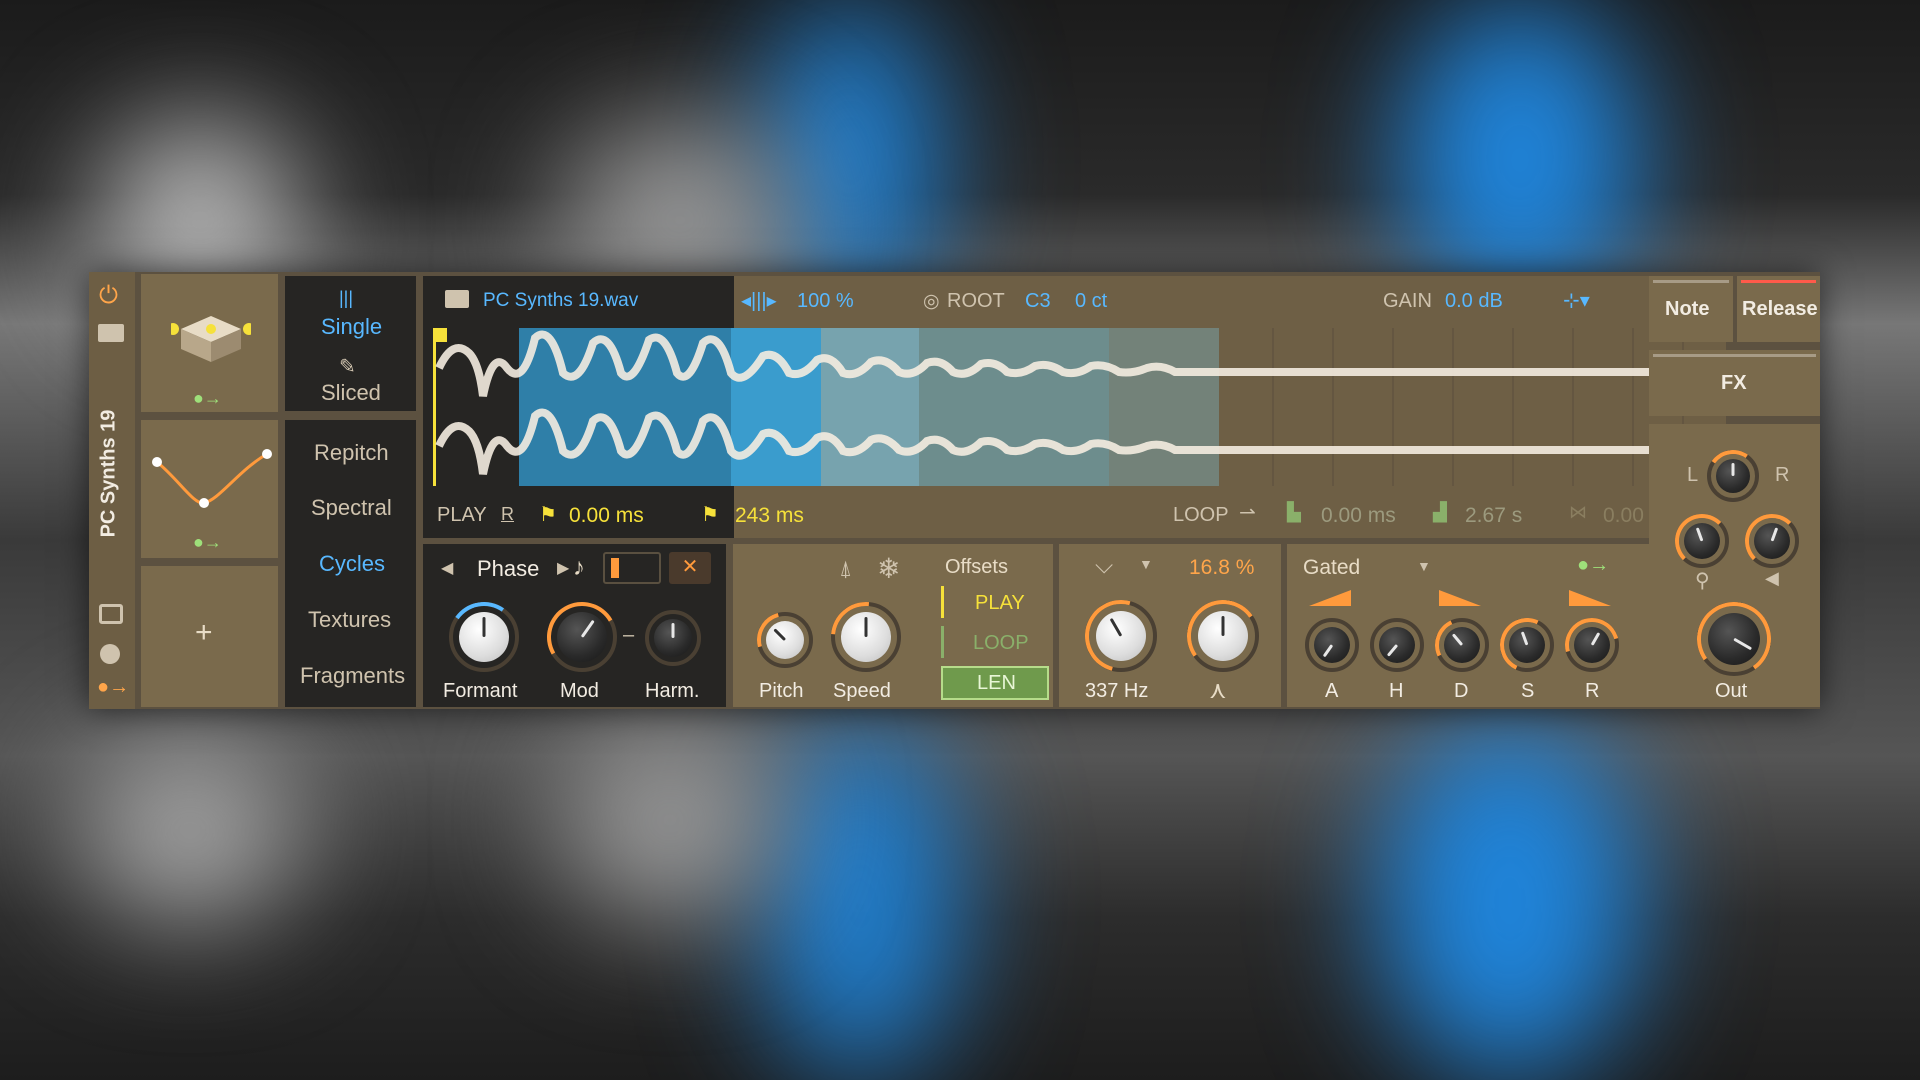  Describe the element at coordinates (1593, 565) in the screenshot. I see `envelope-route-icon: ●→` at that location.